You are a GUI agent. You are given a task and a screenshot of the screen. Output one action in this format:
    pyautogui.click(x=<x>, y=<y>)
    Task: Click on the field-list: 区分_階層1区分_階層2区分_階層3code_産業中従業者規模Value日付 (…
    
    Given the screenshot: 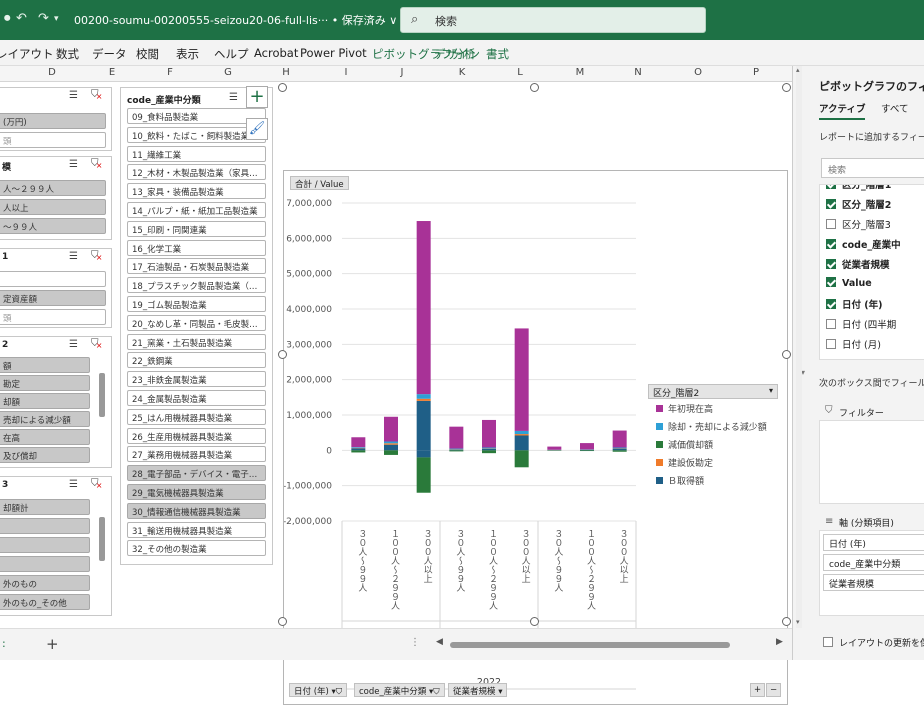 What is the action you would take?
    pyautogui.click(x=871, y=272)
    